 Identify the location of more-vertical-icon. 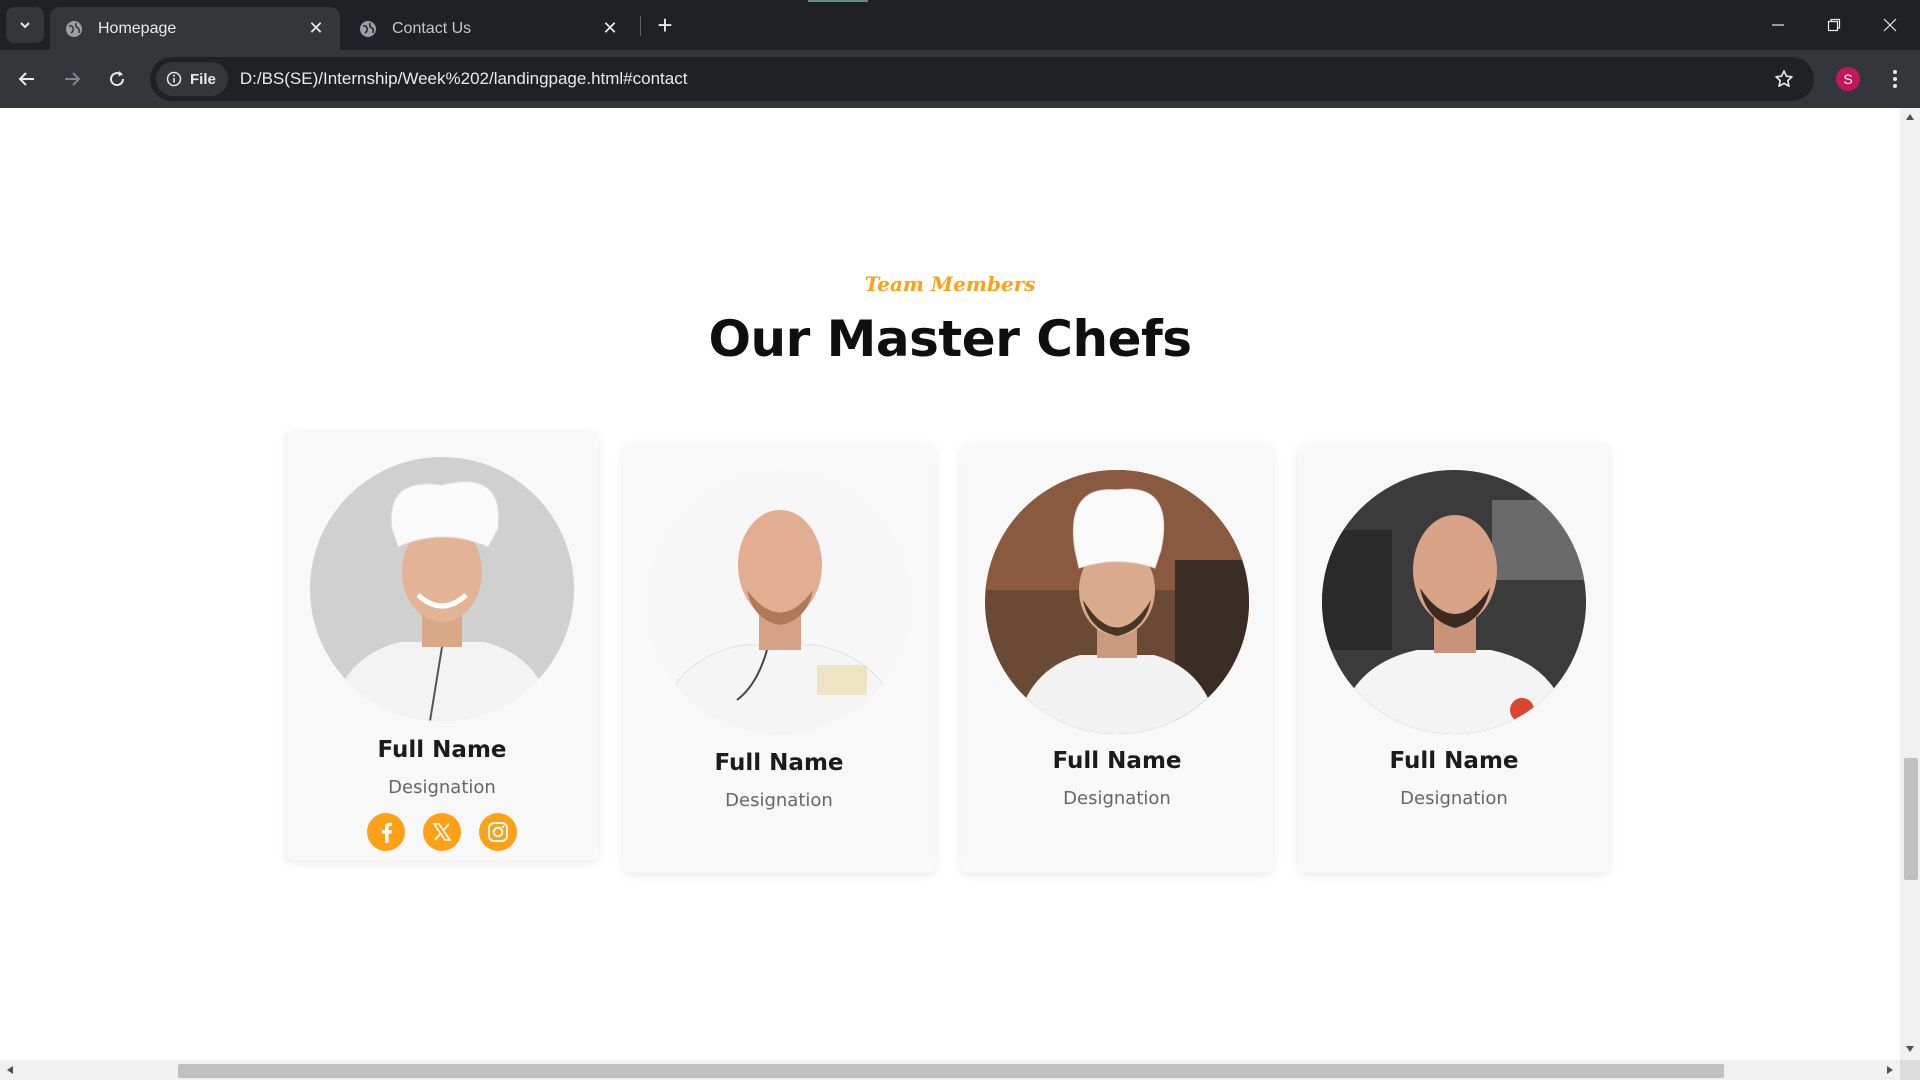
(1895, 79).